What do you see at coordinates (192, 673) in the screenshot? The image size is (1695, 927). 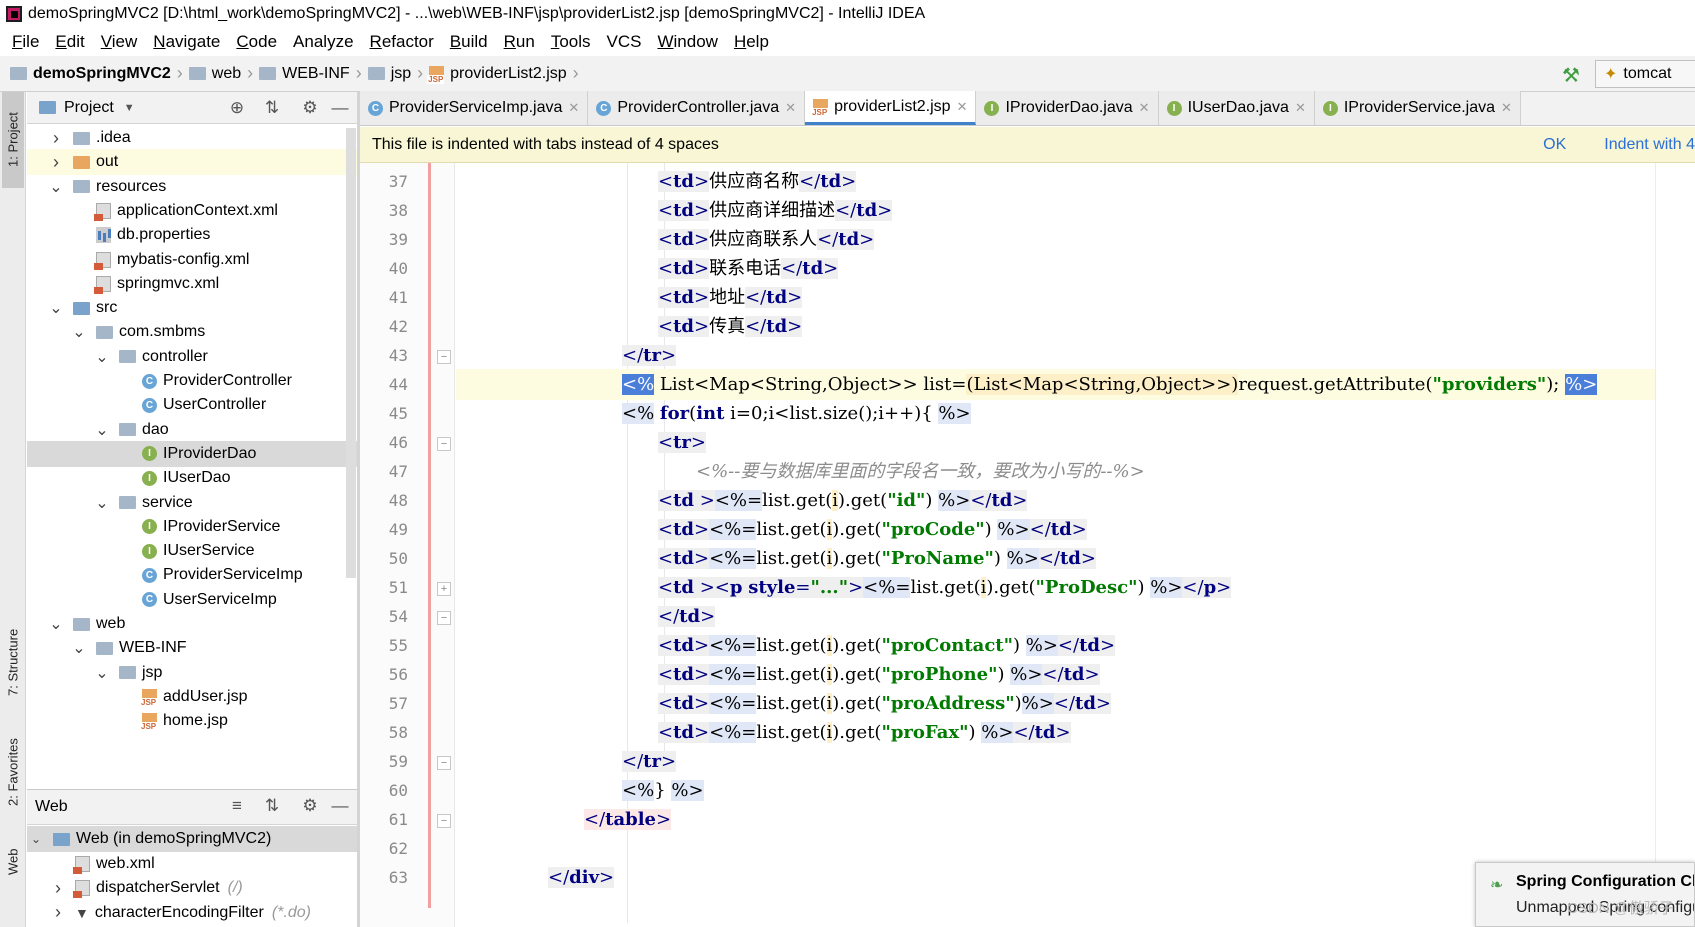 I see `project-tree-item: ⌄ jsp` at bounding box center [192, 673].